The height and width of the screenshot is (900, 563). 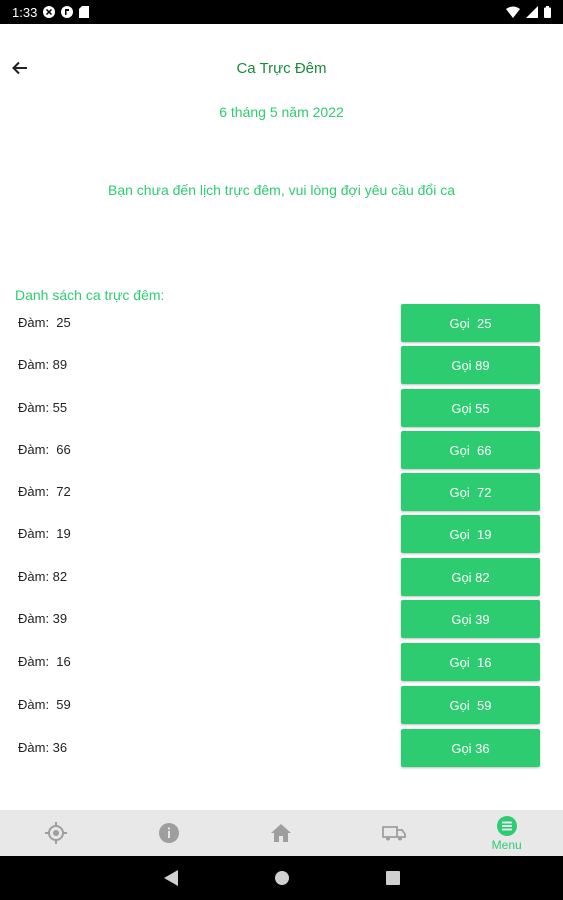 I want to click on back-triangle-icon, so click(x=170, y=878).